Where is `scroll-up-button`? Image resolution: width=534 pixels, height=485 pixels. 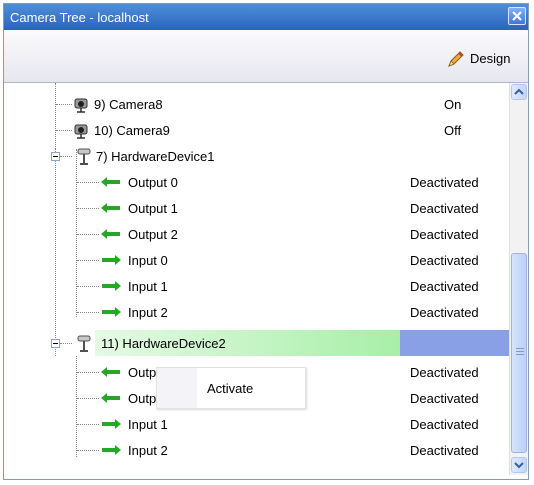
scroll-up-button is located at coordinates (519, 92).